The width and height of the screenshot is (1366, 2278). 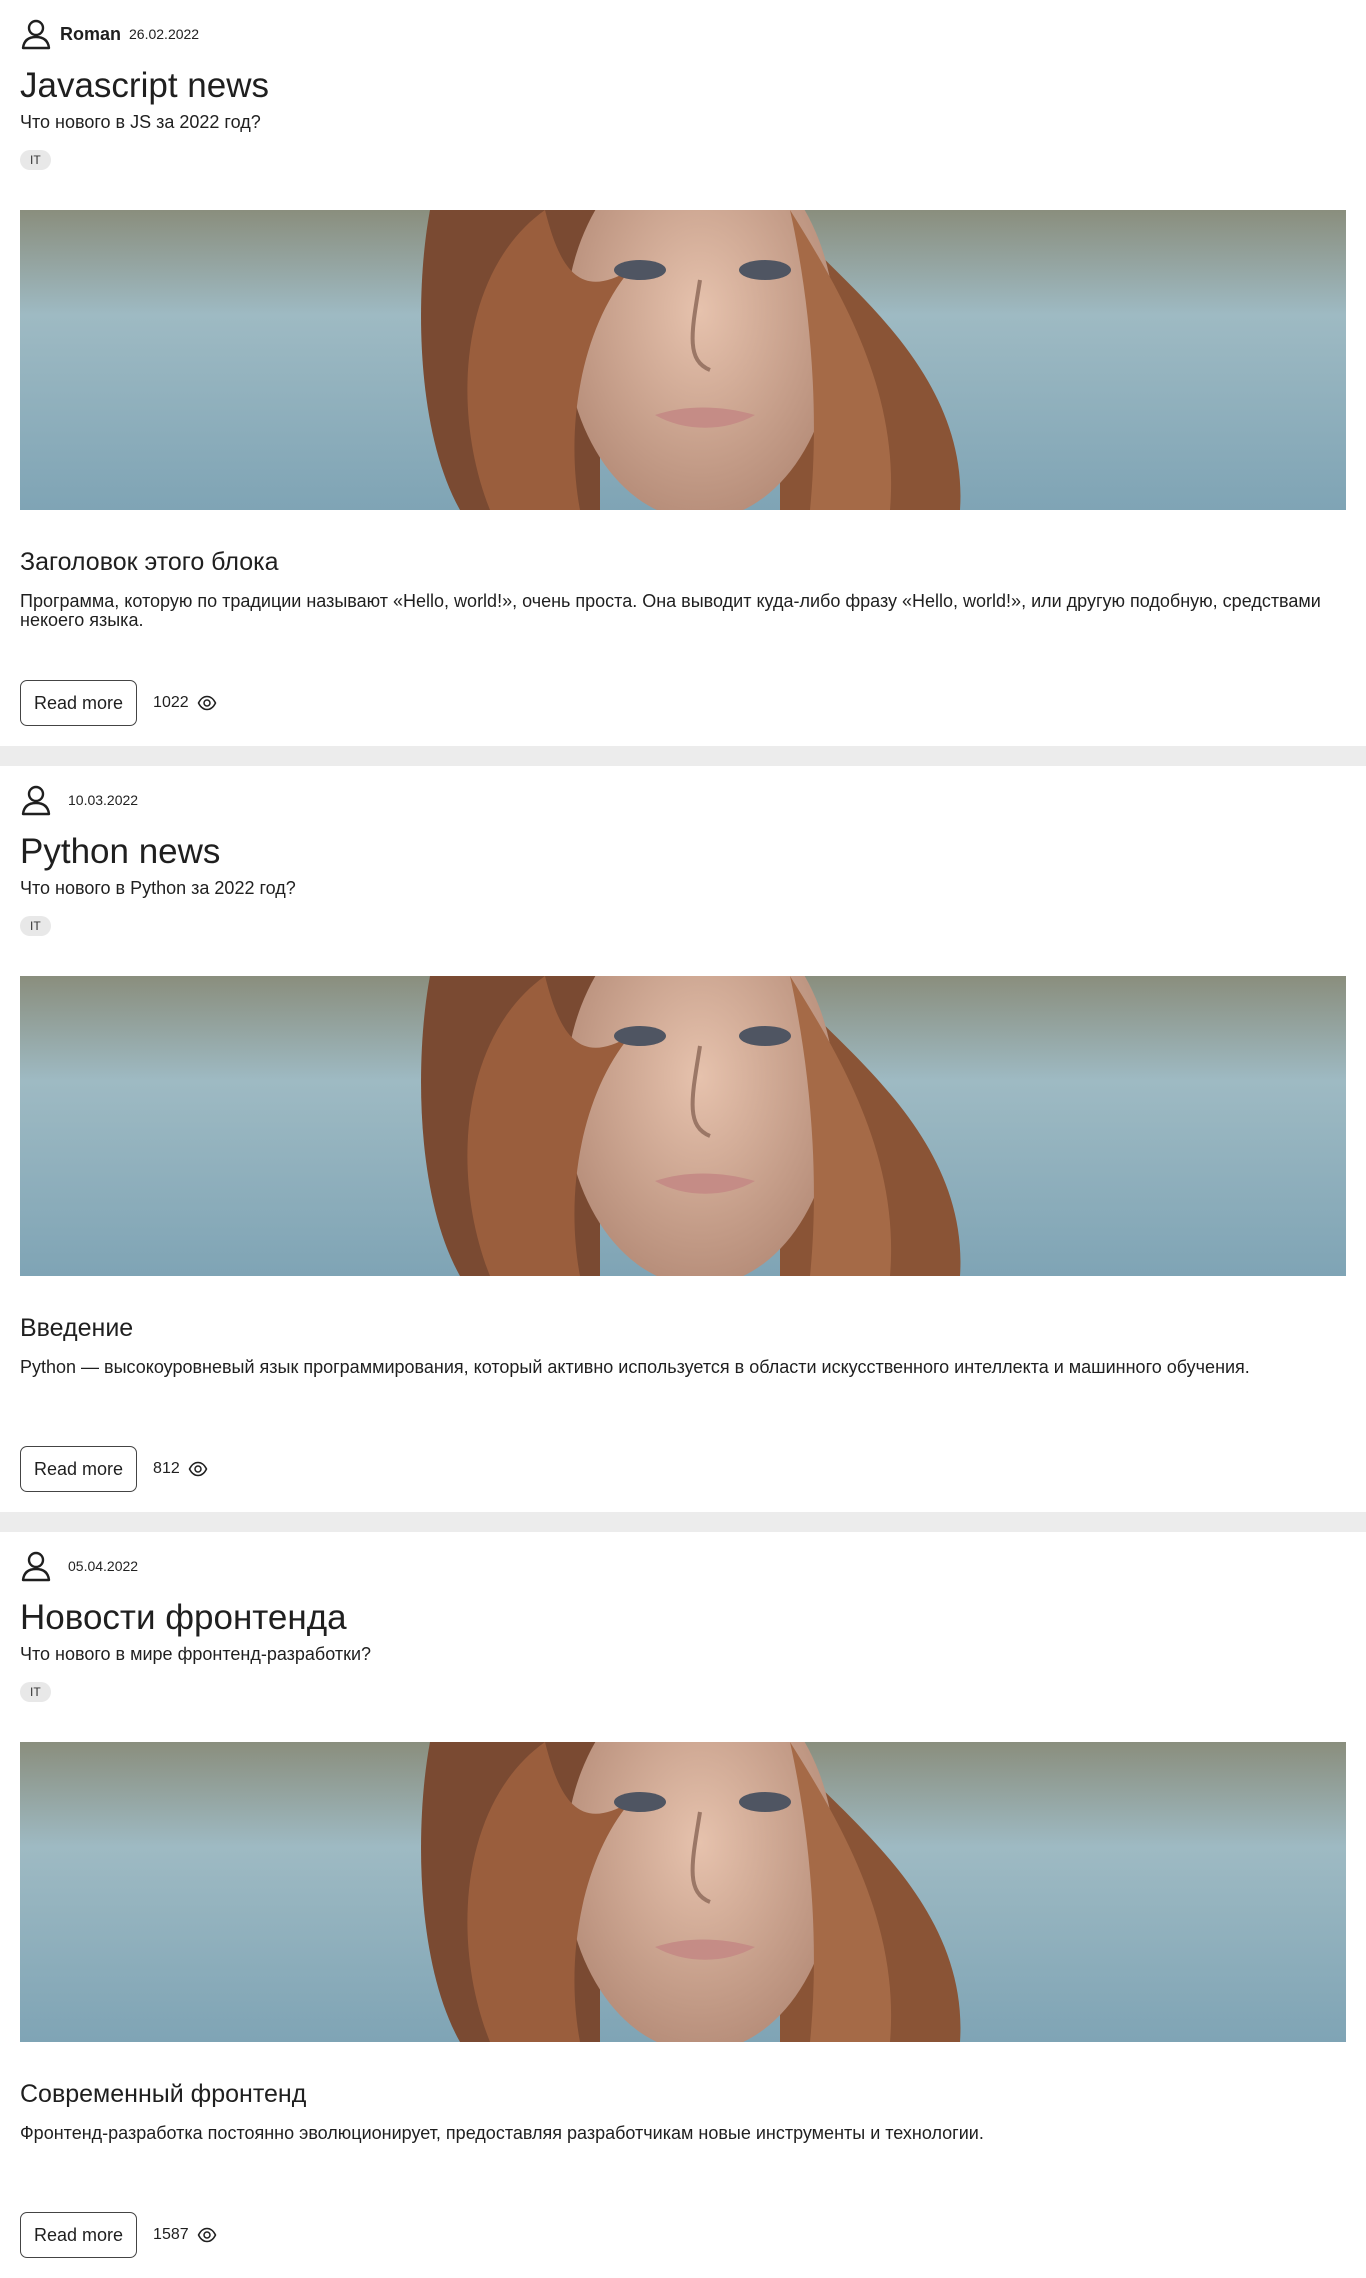 I want to click on article-subtitle: Что нового в JS за 2022 год?, so click(x=140, y=122).